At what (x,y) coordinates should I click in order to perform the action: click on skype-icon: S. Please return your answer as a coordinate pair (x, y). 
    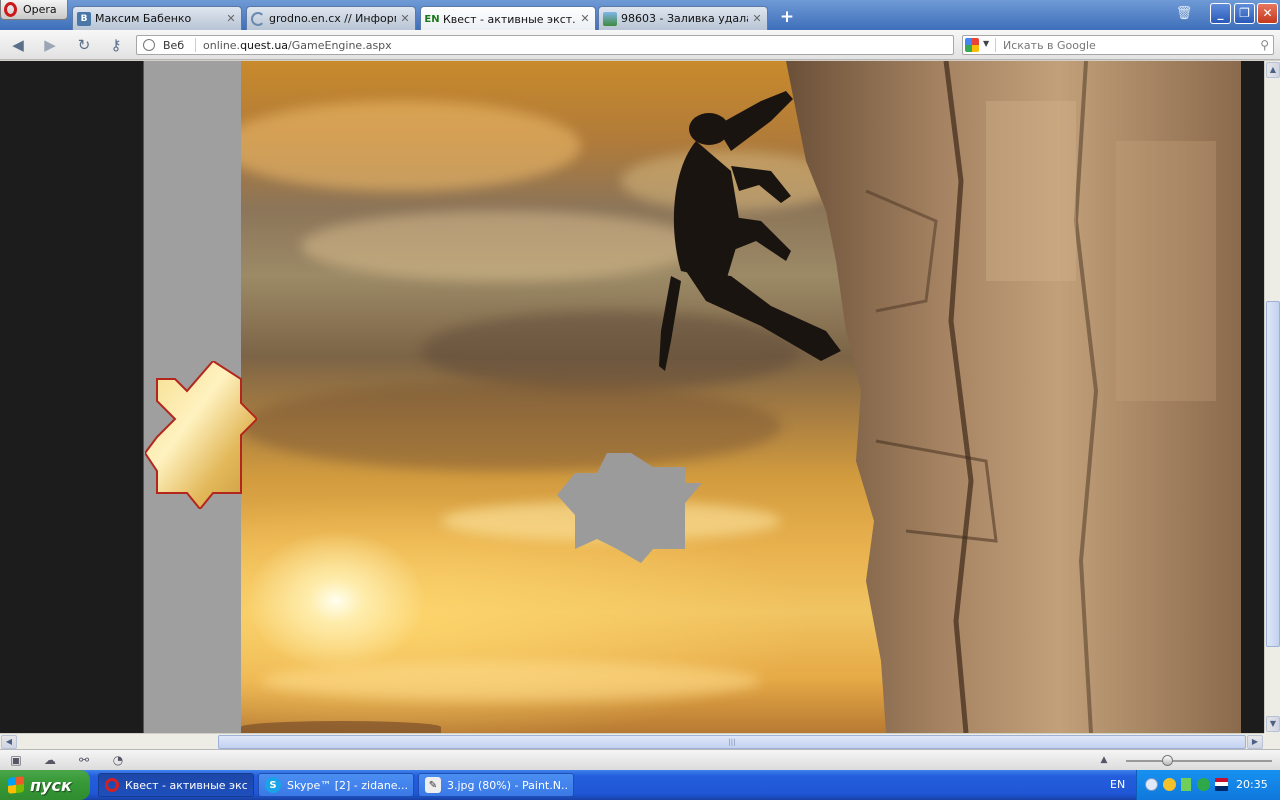
    Looking at the image, I should click on (273, 785).